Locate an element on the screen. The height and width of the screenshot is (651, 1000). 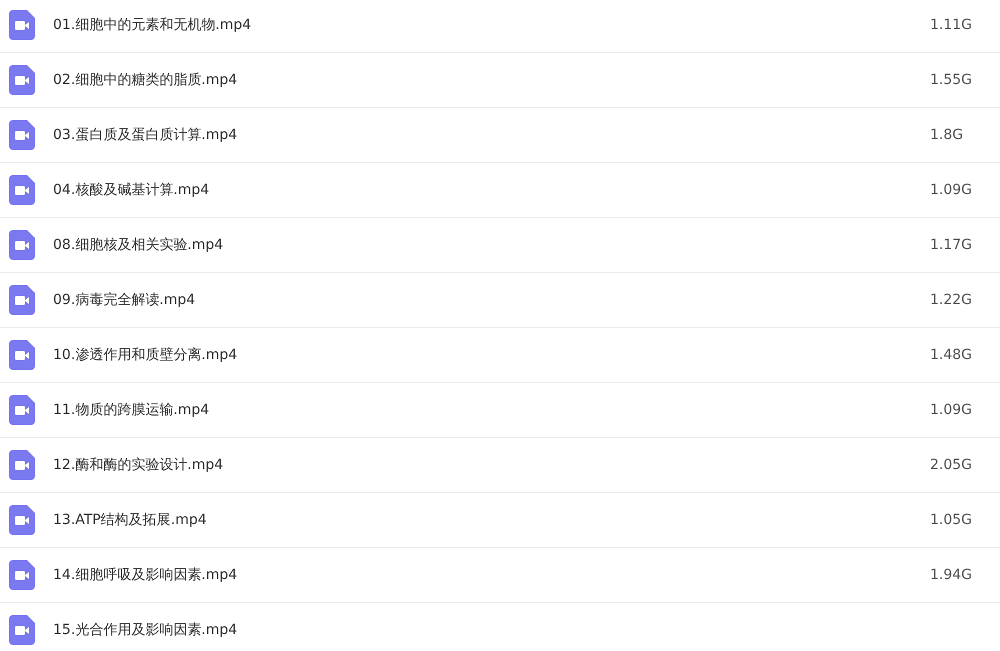
file-name: 01.细胞中的元素和无机物.mp4 is located at coordinates (491, 25).